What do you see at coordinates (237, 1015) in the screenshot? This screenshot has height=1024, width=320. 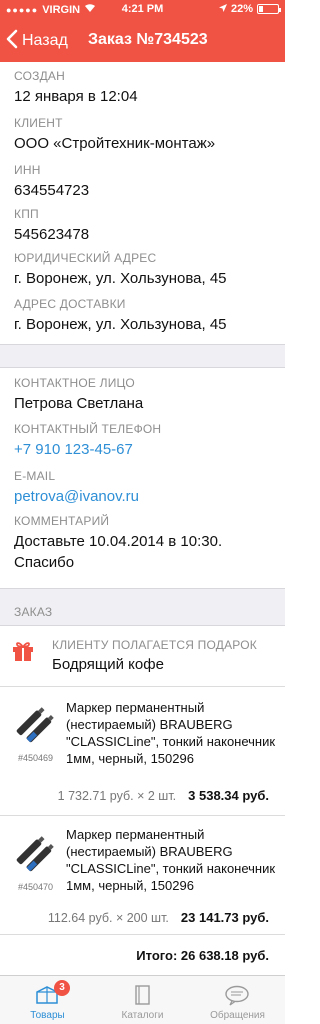 I see `tab-label: Обращения` at bounding box center [237, 1015].